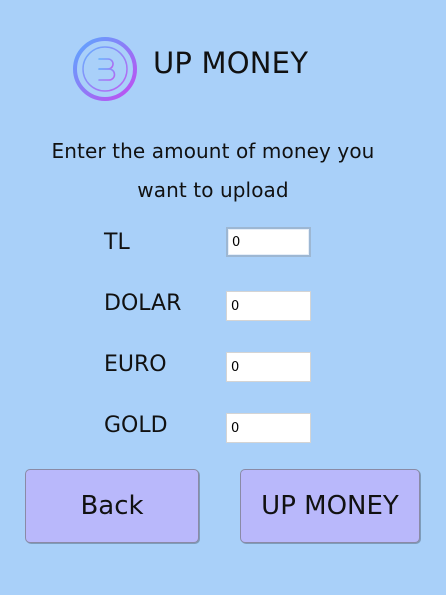  What do you see at coordinates (136, 425) in the screenshot?
I see `gold-label: GOLD` at bounding box center [136, 425].